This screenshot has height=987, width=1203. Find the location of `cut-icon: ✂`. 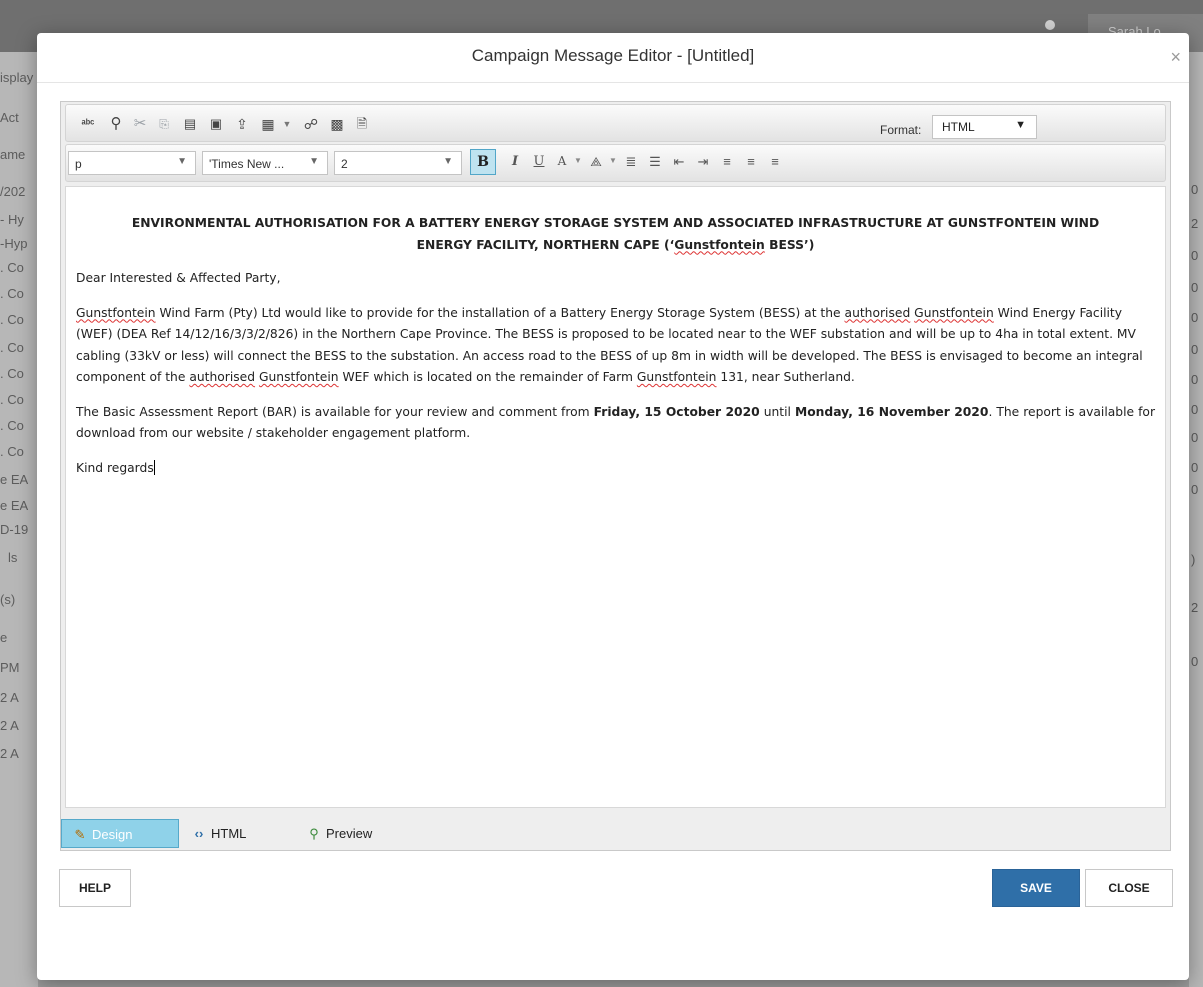

cut-icon: ✂ is located at coordinates (140, 124).